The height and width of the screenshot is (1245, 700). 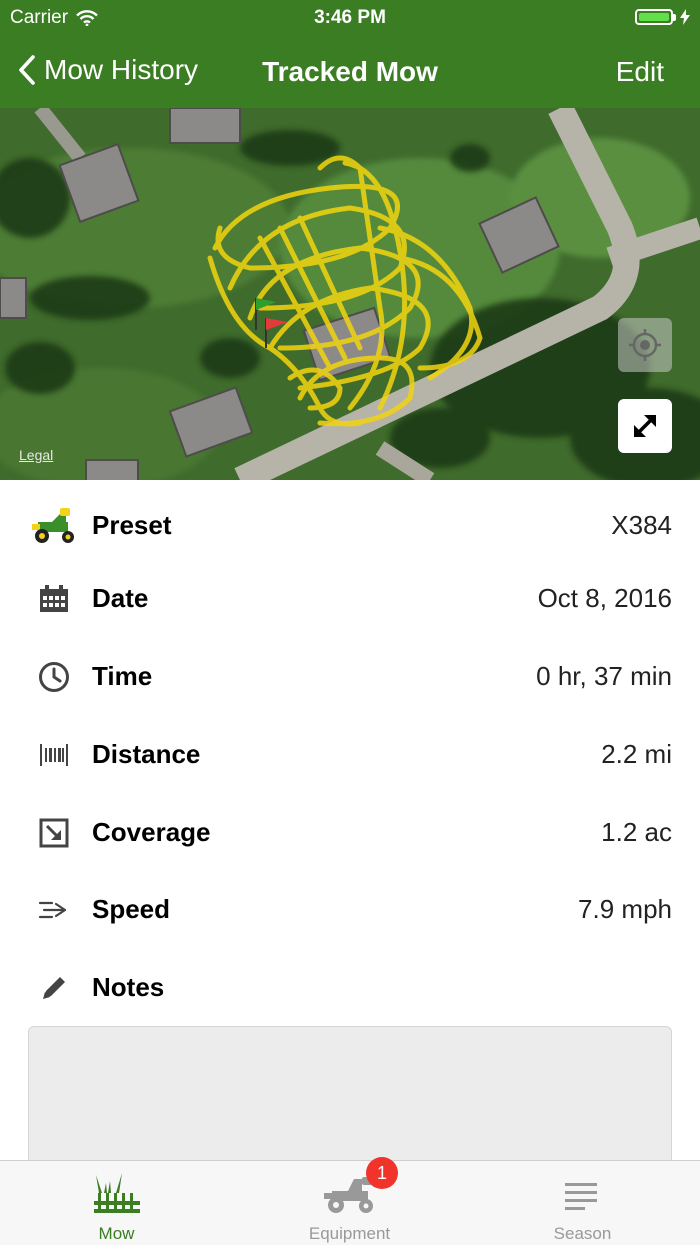 What do you see at coordinates (120, 598) in the screenshot?
I see `date-label: Date` at bounding box center [120, 598].